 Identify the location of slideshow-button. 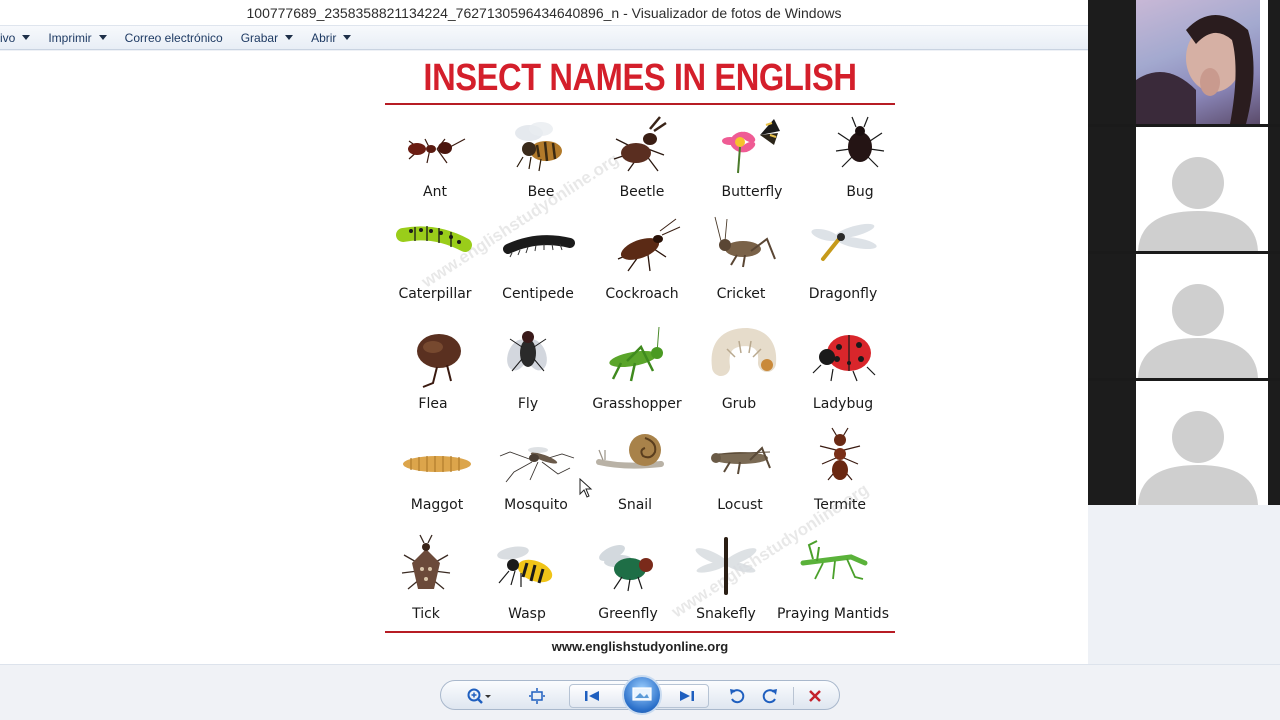
(642, 695).